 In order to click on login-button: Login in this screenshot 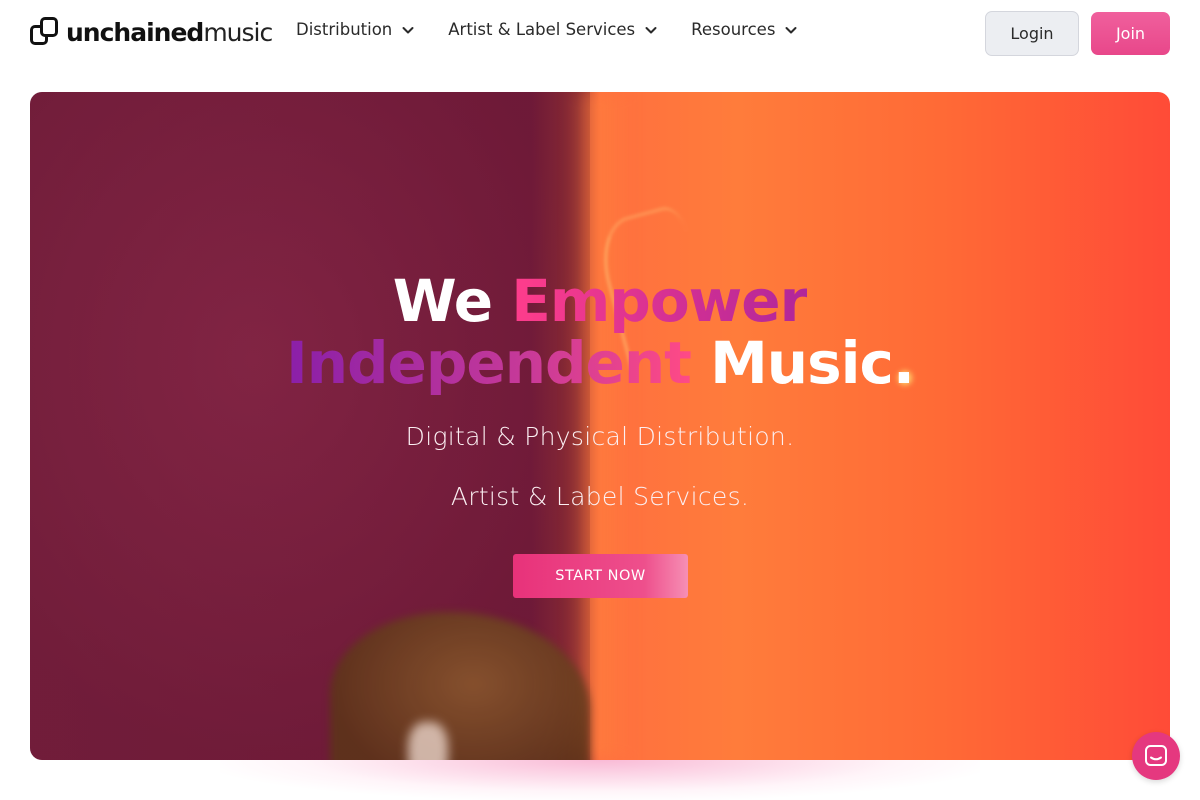, I will do `click(1032, 33)`.